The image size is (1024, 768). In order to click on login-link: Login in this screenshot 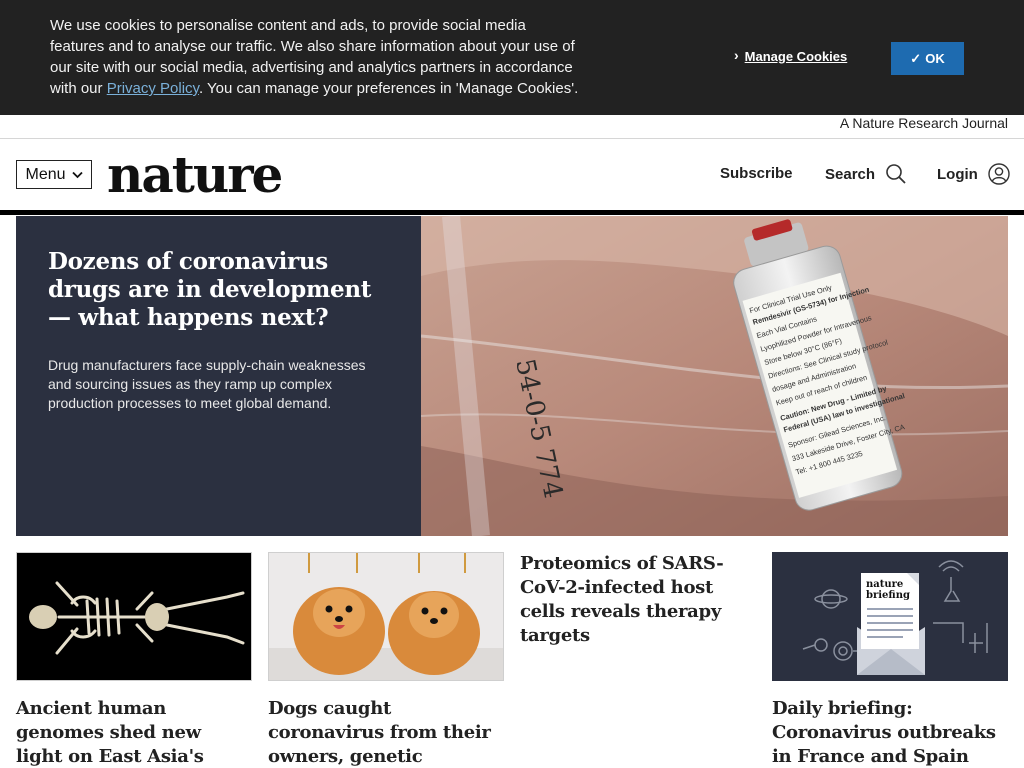, I will do `click(973, 174)`.